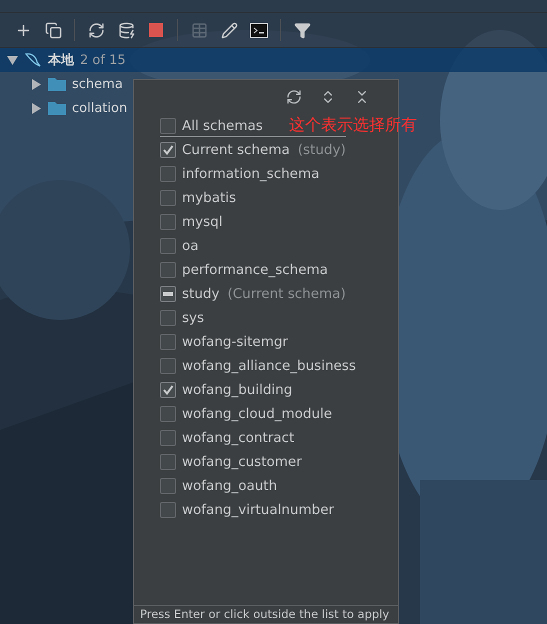 The width and height of the screenshot is (547, 624). Describe the element at coordinates (266, 614) in the screenshot. I see `footer-hint: Press Enter or click outside the list to apply` at that location.